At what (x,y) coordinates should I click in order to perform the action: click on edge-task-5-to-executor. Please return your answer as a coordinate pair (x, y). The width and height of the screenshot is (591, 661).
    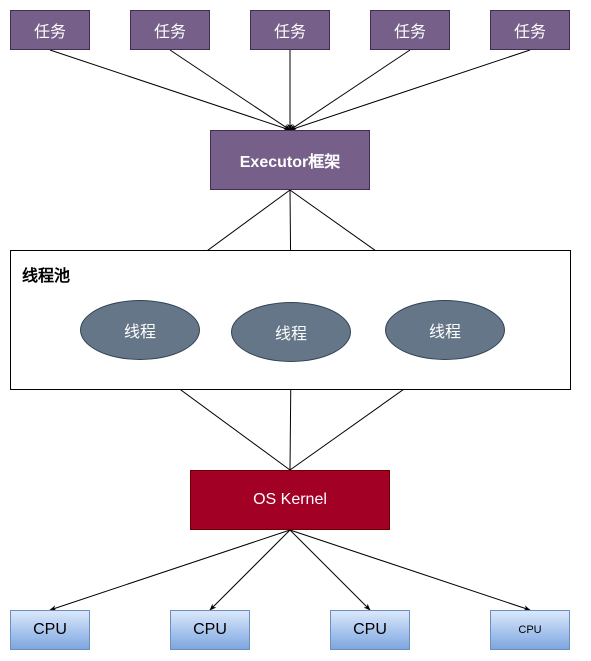
    Looking at the image, I should click on (410, 90).